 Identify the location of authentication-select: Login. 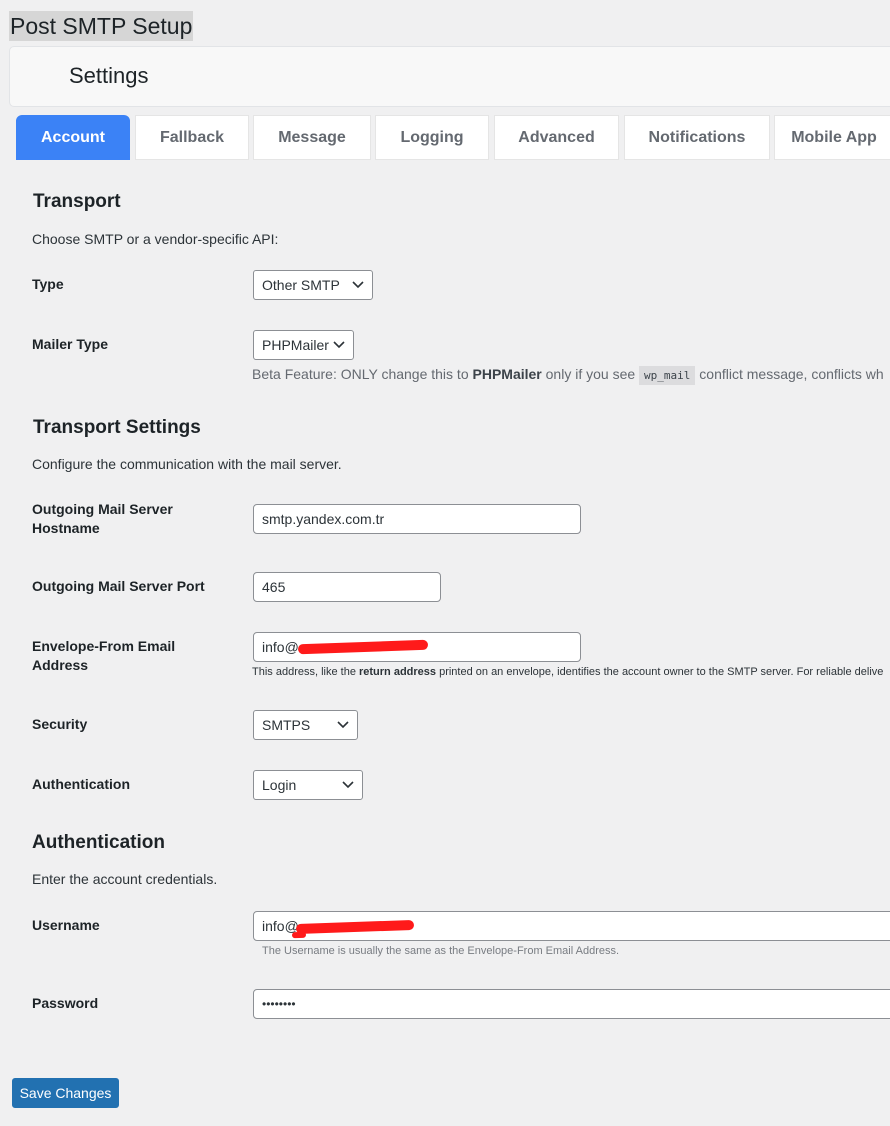
(308, 785).